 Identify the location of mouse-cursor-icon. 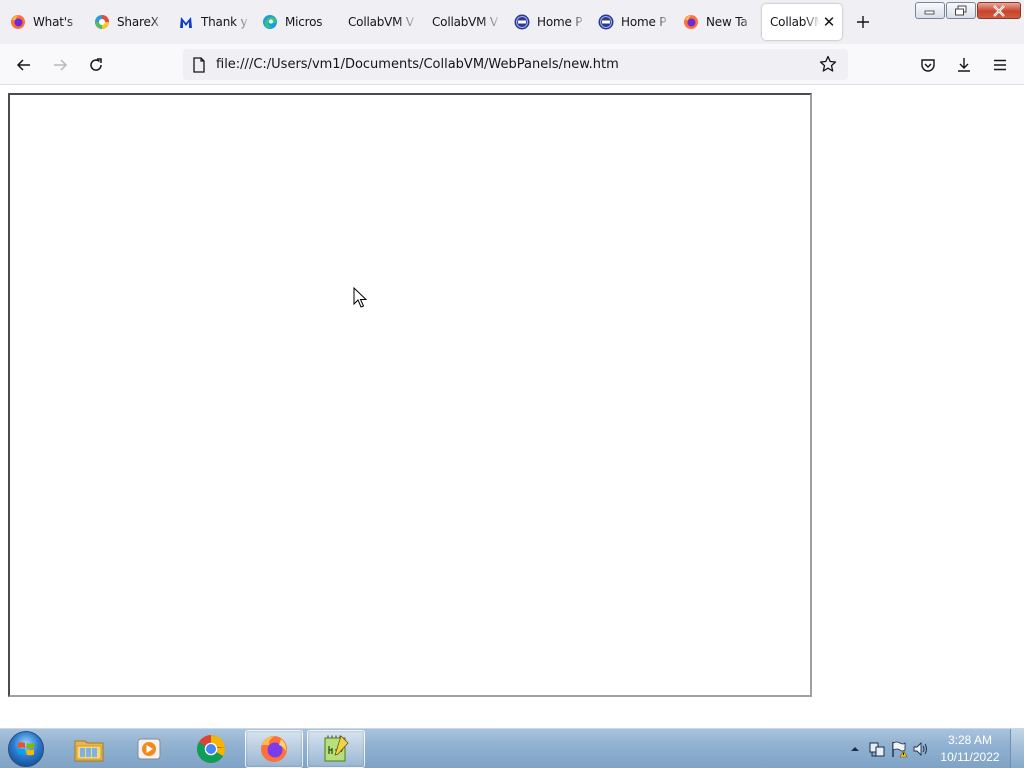
(360, 297).